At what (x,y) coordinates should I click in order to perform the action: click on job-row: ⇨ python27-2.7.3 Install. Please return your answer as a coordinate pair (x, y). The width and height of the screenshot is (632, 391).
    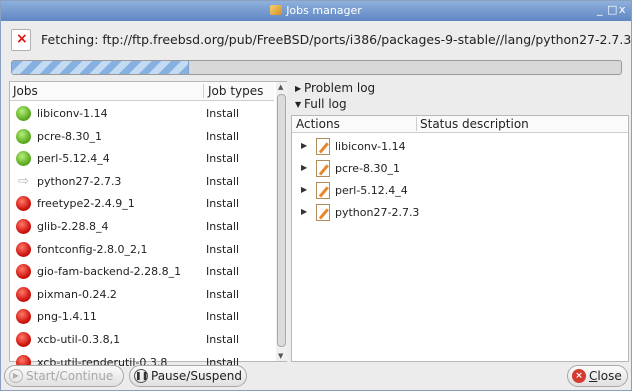
    Looking at the image, I should click on (142, 181).